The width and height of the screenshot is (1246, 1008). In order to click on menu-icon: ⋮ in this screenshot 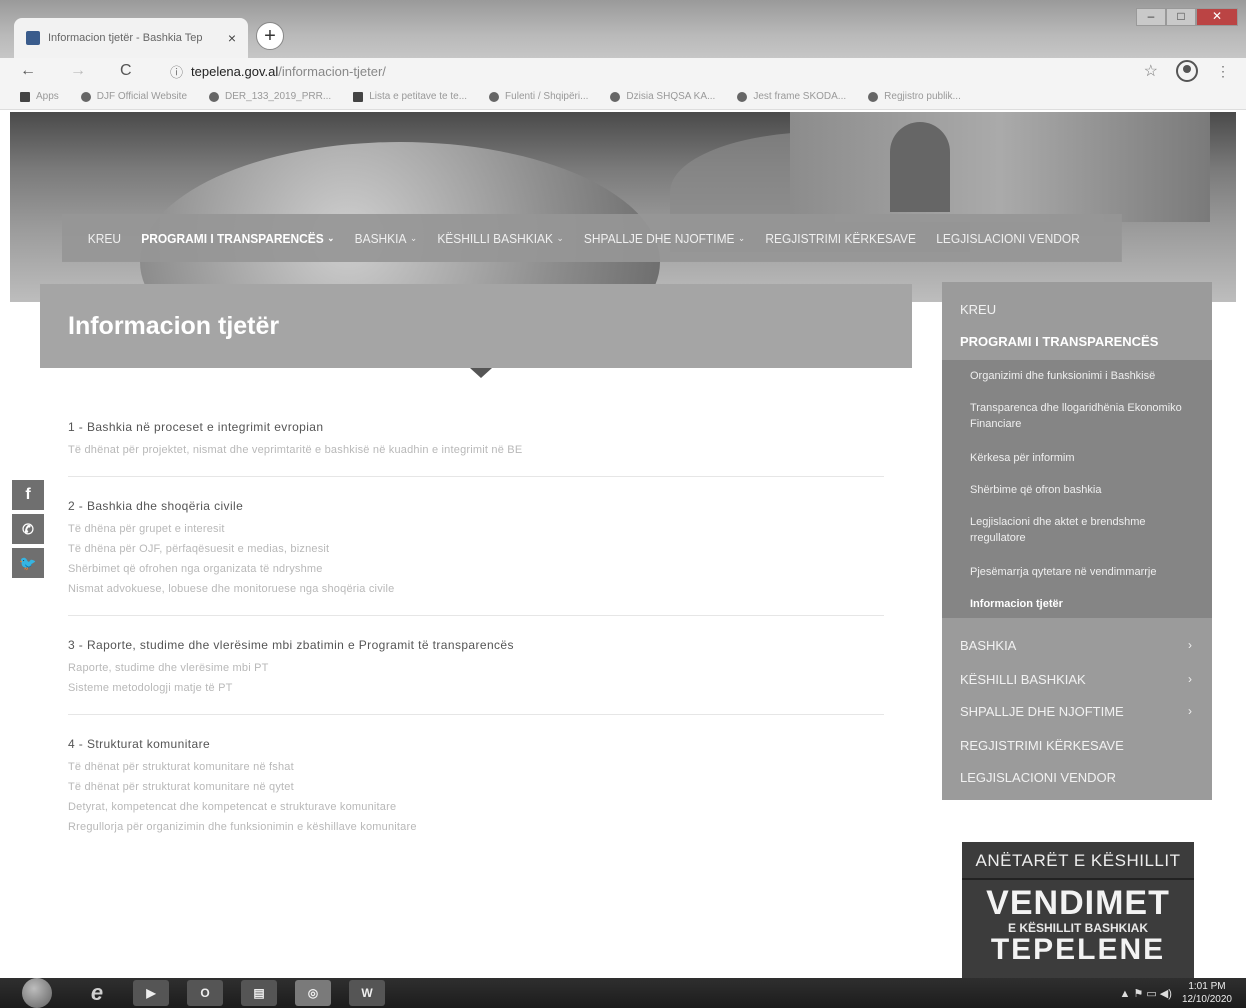, I will do `click(1223, 71)`.